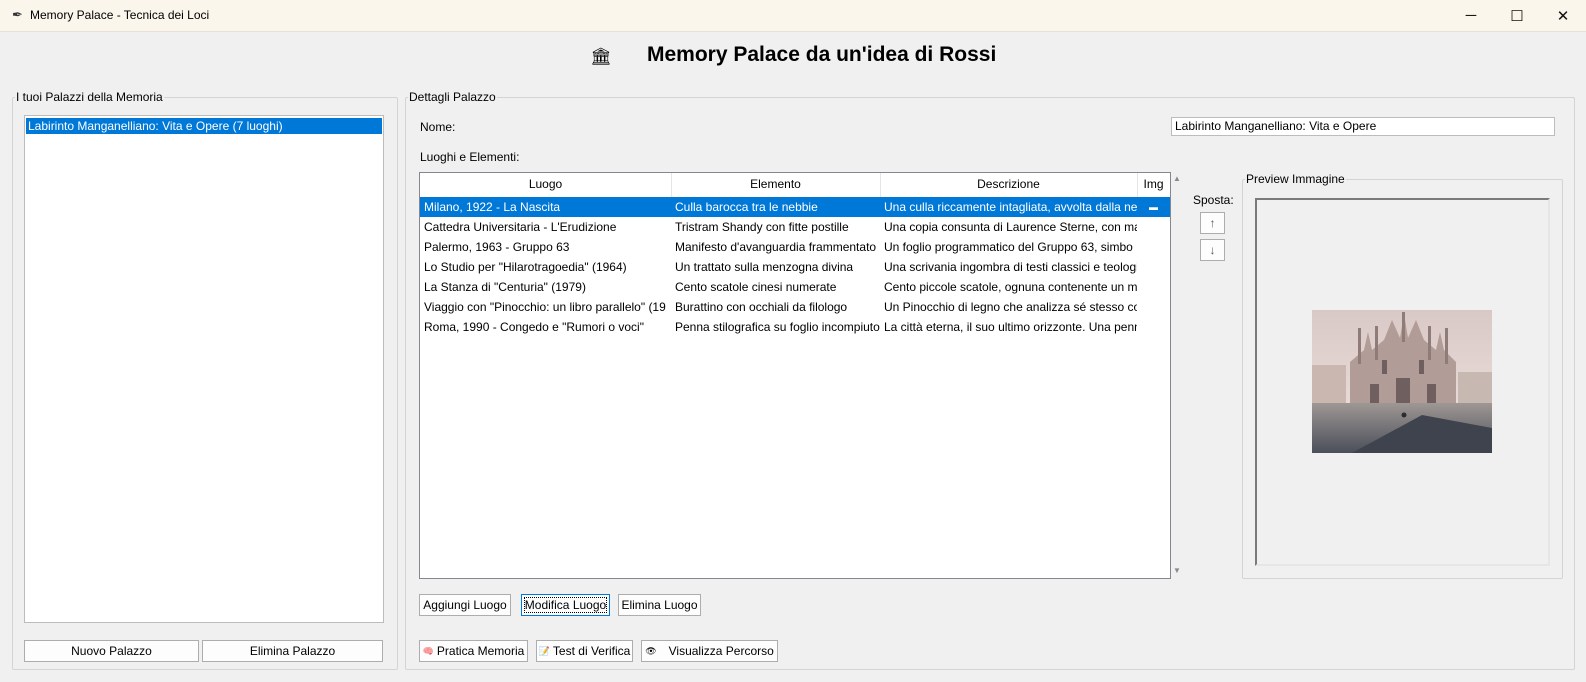 The image size is (1586, 682). What do you see at coordinates (544, 650) in the screenshot?
I see `test-icon: 📝` at bounding box center [544, 650].